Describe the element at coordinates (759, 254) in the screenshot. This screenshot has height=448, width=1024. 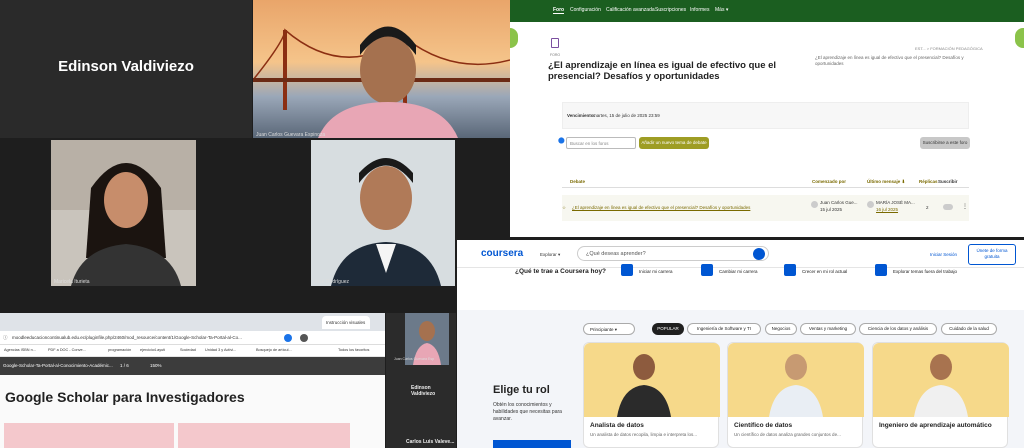
I see `search-icon` at that location.